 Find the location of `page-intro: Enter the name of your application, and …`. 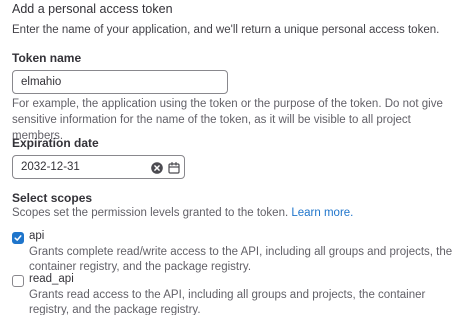

page-intro: Enter the name of your application, and … is located at coordinates (226, 30).